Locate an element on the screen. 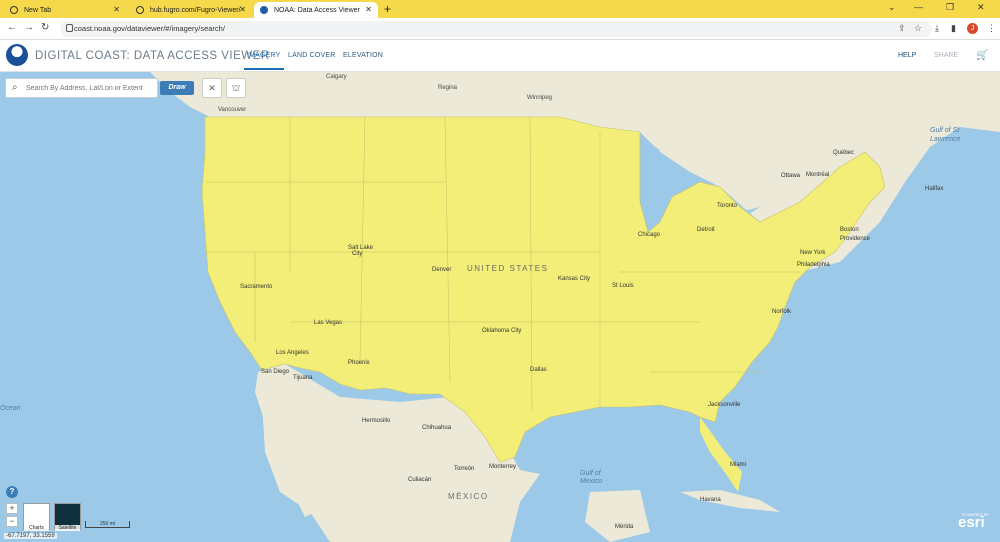 This screenshot has height=542, width=1000. basemap-satellite: Satellite is located at coordinates (67, 517).